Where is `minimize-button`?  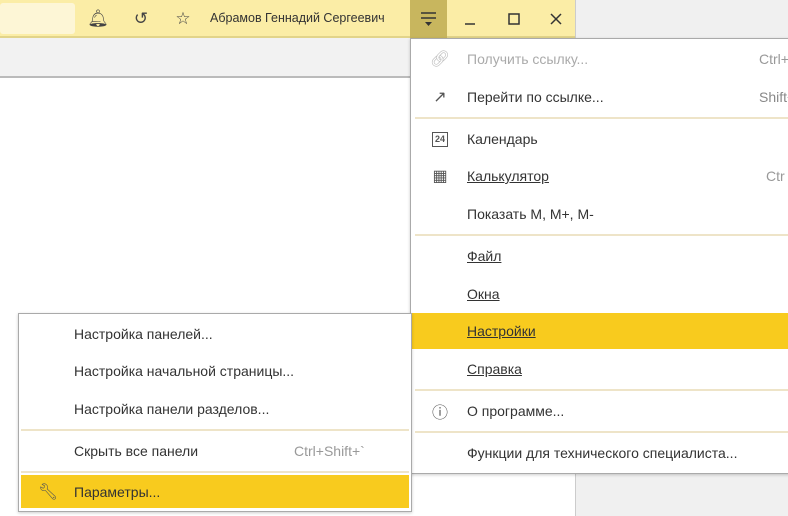 minimize-button is located at coordinates (470, 19).